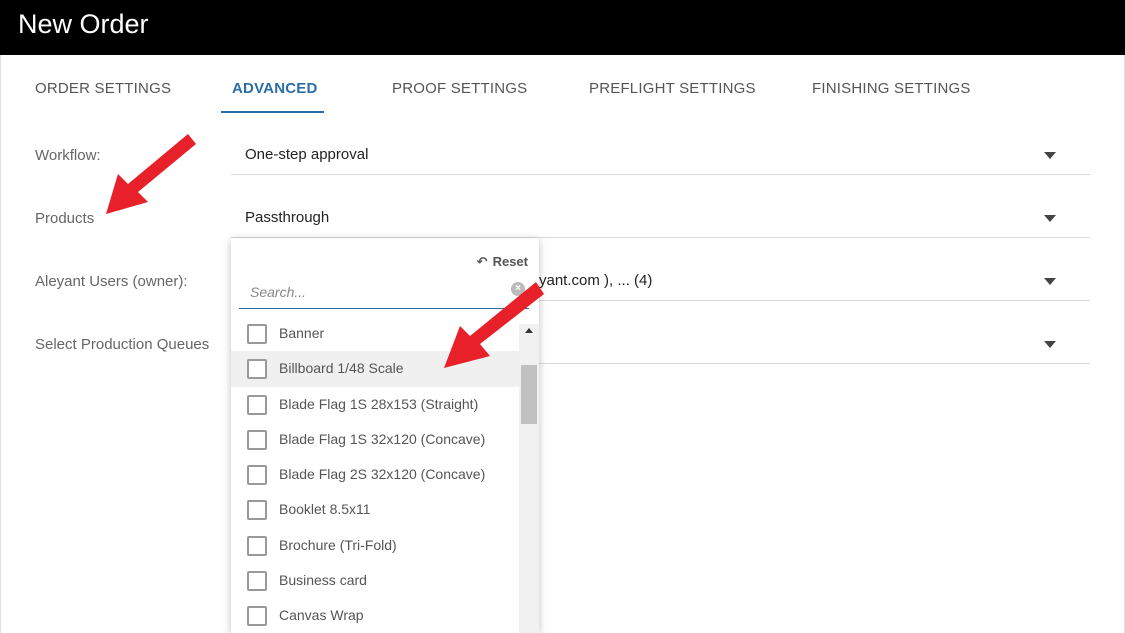 The height and width of the screenshot is (633, 1125). Describe the element at coordinates (375, 333) in the screenshot. I see `list-item: Banner` at that location.